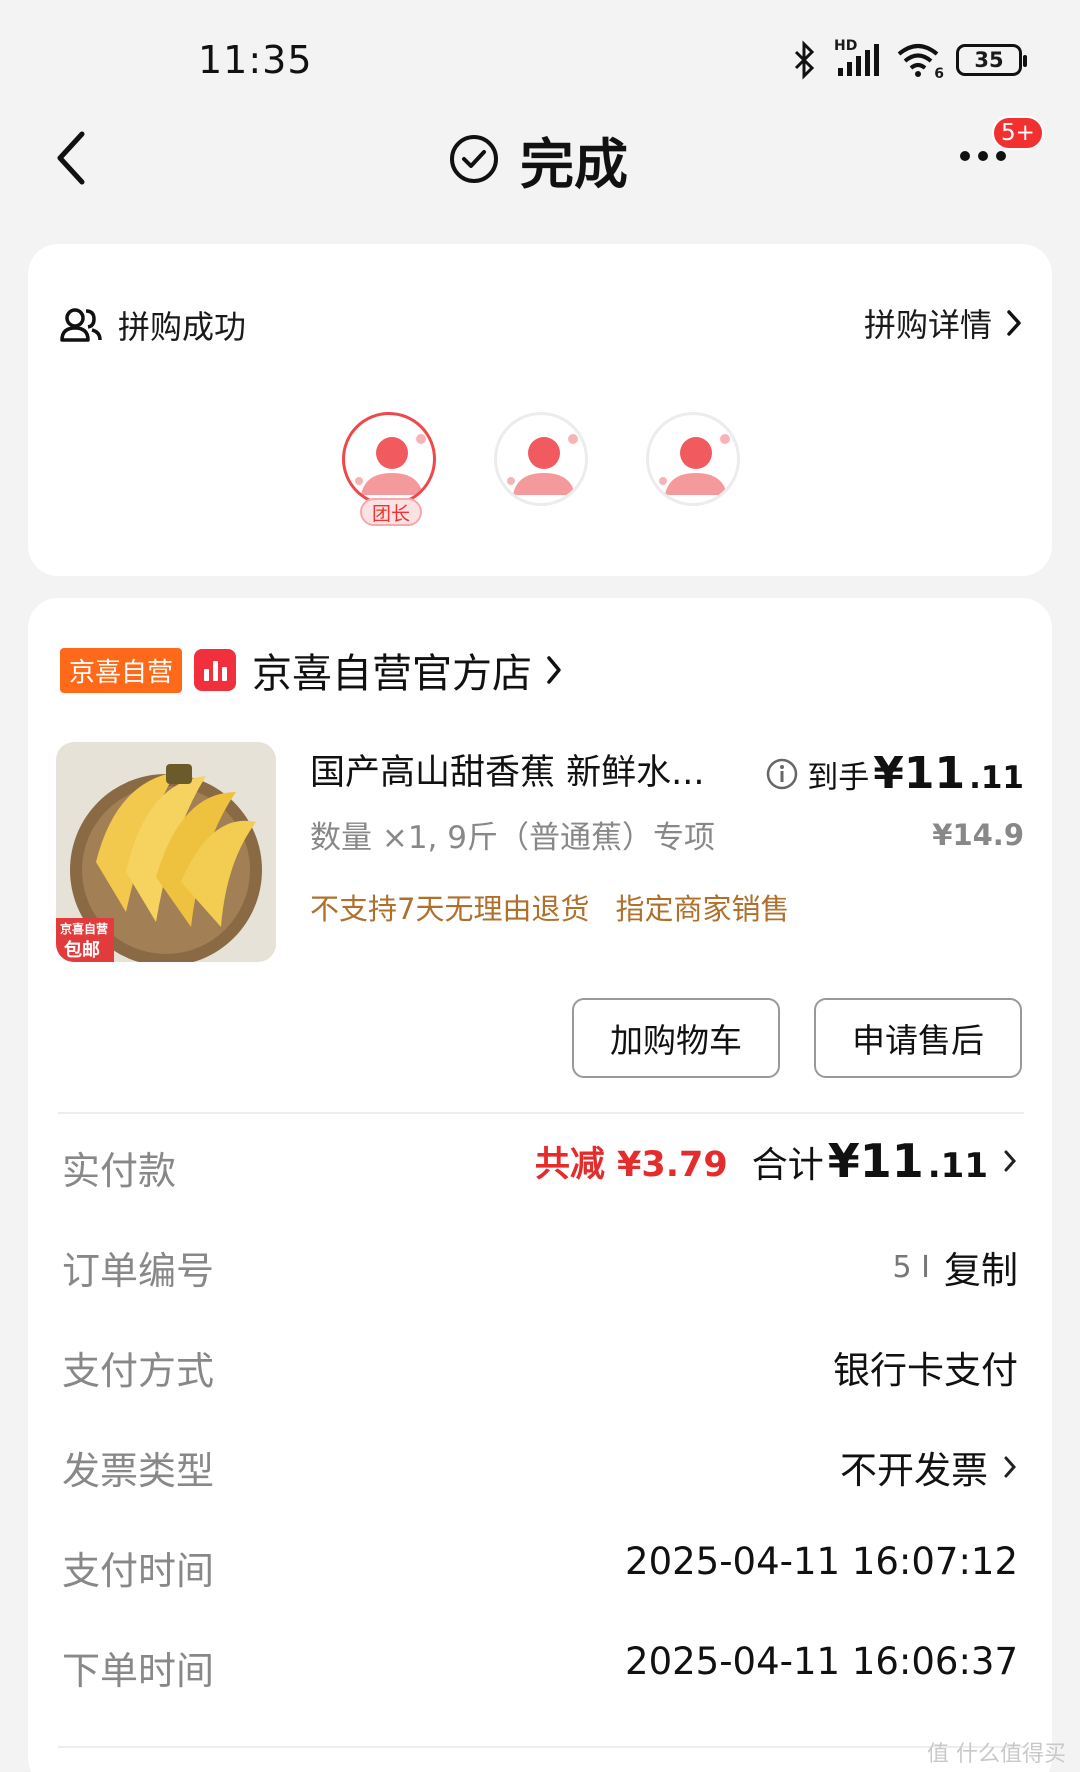  Describe the element at coordinates (138, 1471) in the screenshot. I see `invoice-label: 发票类型` at that location.